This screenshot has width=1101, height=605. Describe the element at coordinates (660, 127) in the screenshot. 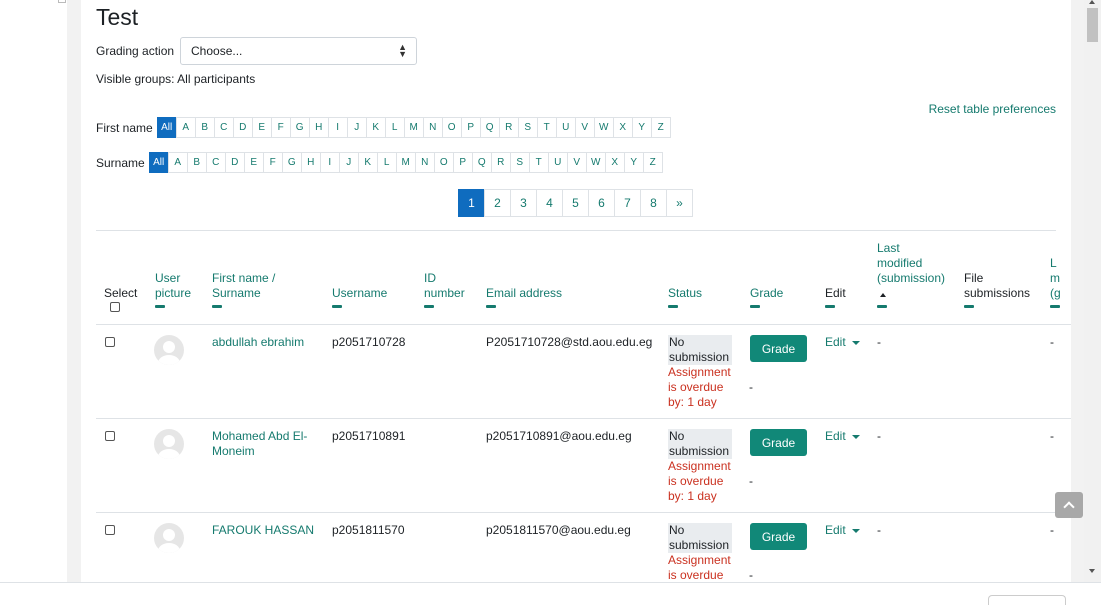

I see `firstname-initial-z: Z` at that location.